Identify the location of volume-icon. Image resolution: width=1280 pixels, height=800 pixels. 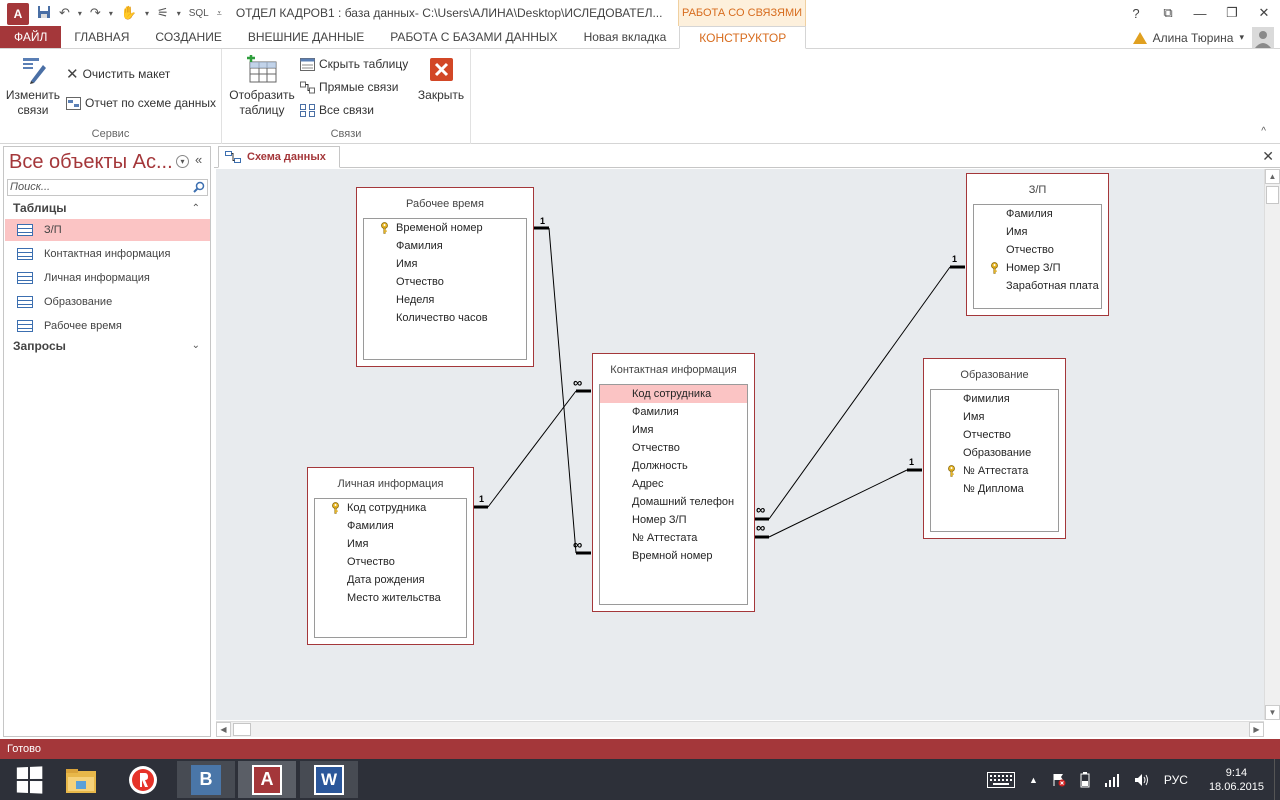
(1142, 780).